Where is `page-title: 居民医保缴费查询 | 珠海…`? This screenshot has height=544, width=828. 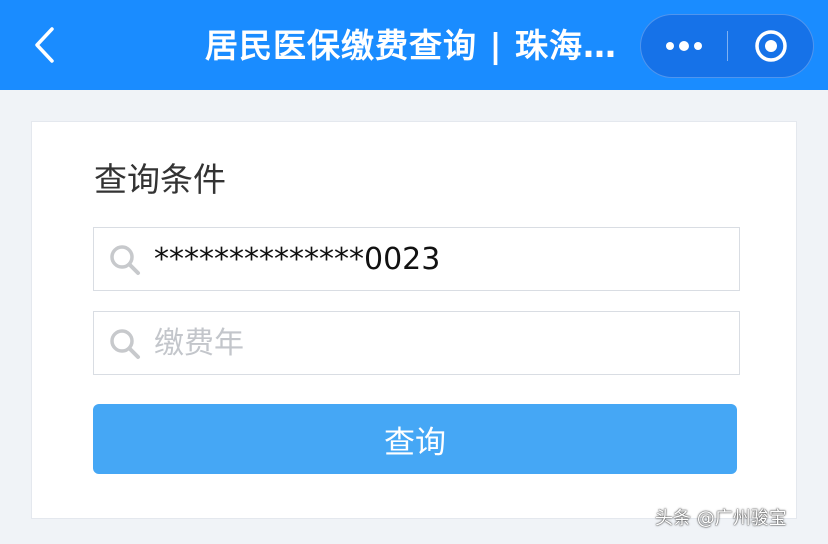 page-title: 居民医保缴费查询 | 珠海… is located at coordinates (411, 45).